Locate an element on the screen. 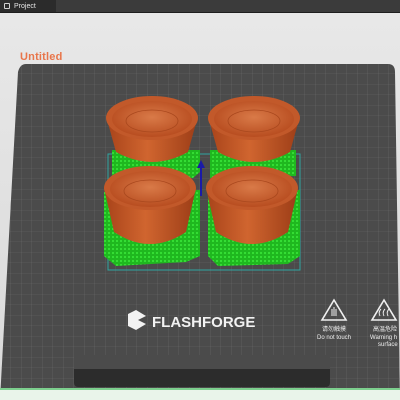 The height and width of the screenshot is (400, 400). project-name-label: Untitled is located at coordinates (41, 57).